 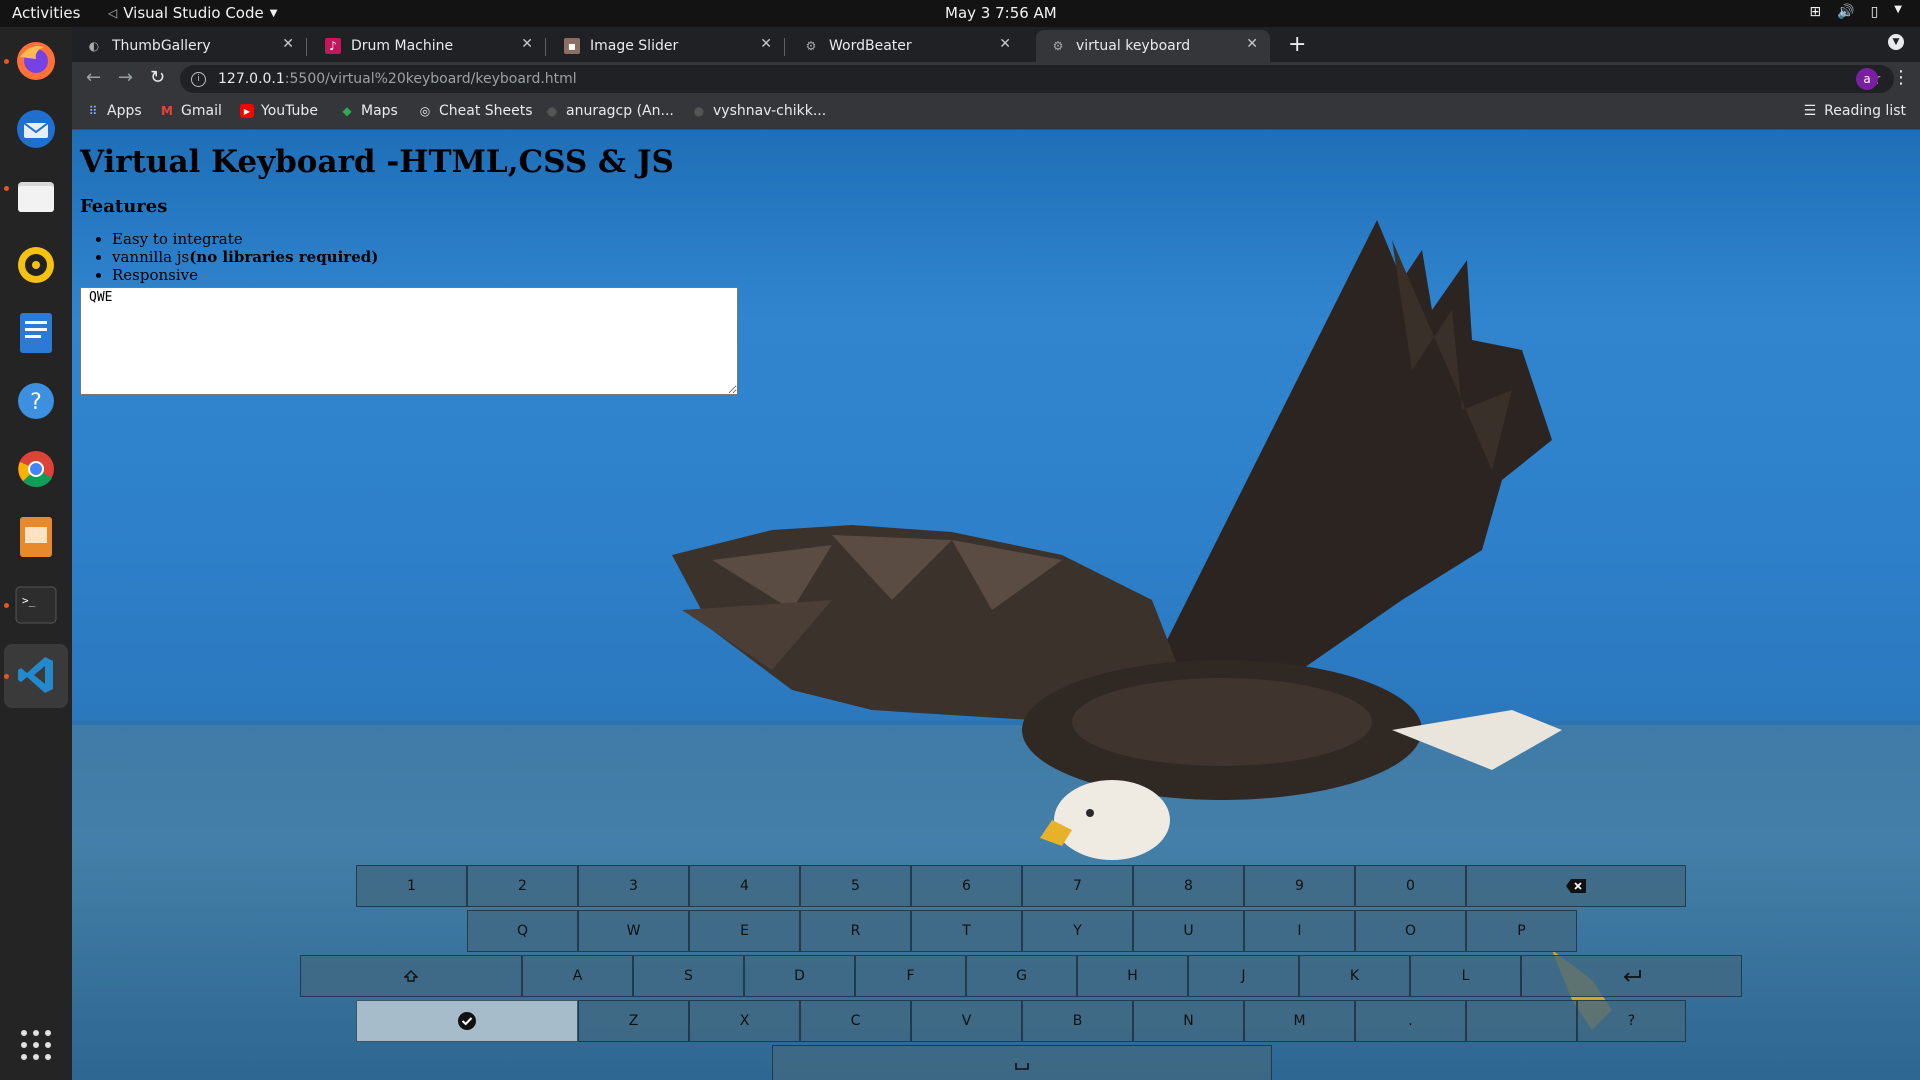 What do you see at coordinates (1132, 976) in the screenshot?
I see `key-h: H` at bounding box center [1132, 976].